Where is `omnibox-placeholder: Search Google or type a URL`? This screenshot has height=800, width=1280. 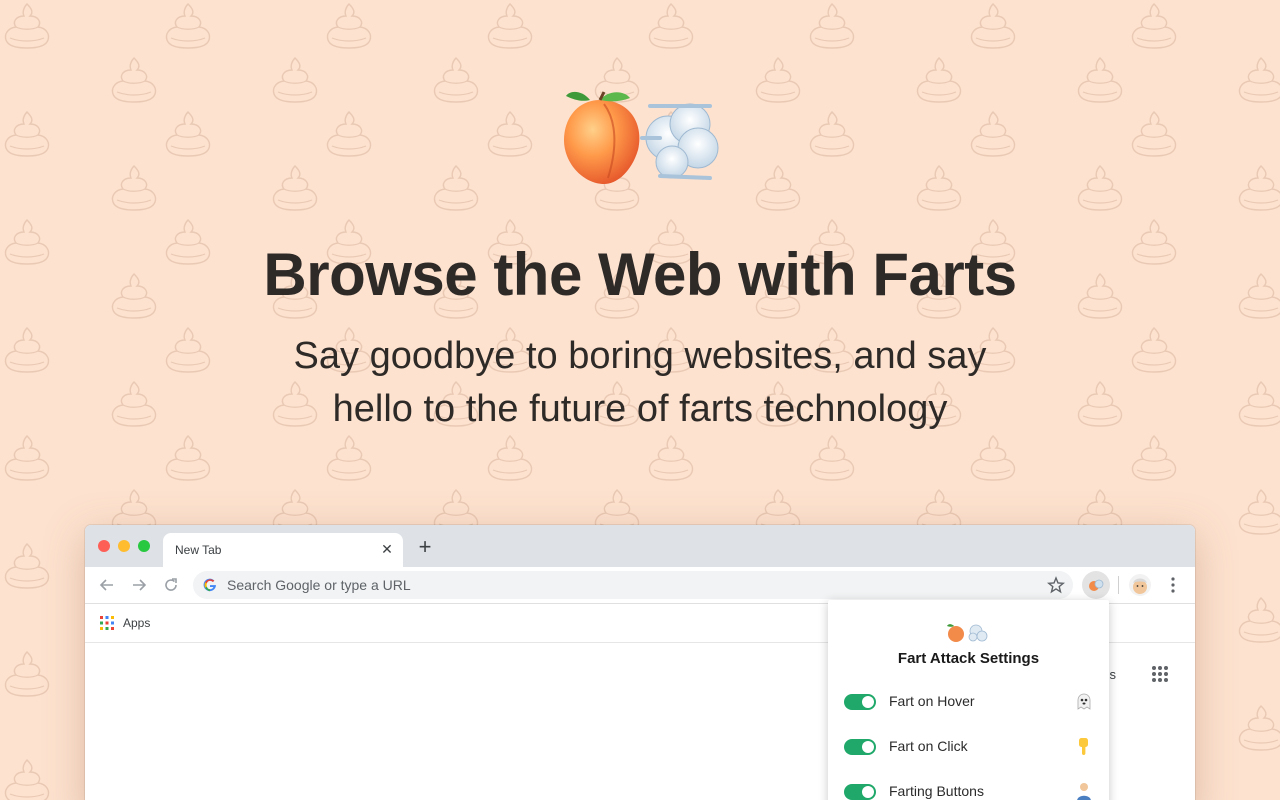 omnibox-placeholder: Search Google or type a URL is located at coordinates (319, 585).